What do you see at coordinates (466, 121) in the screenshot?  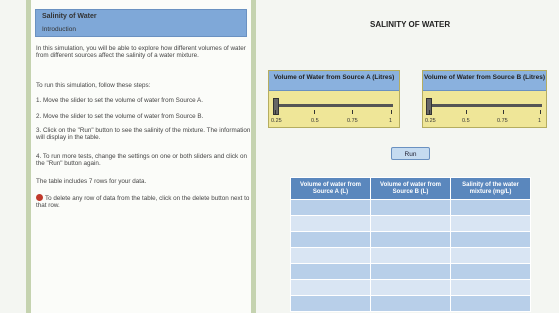 I see `slider-b-tick-label: 0.5` at bounding box center [466, 121].